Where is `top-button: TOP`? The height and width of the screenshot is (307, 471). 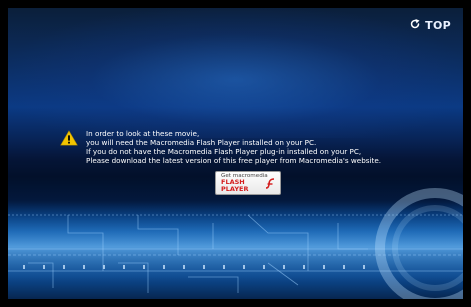 top-button: TOP is located at coordinates (430, 25).